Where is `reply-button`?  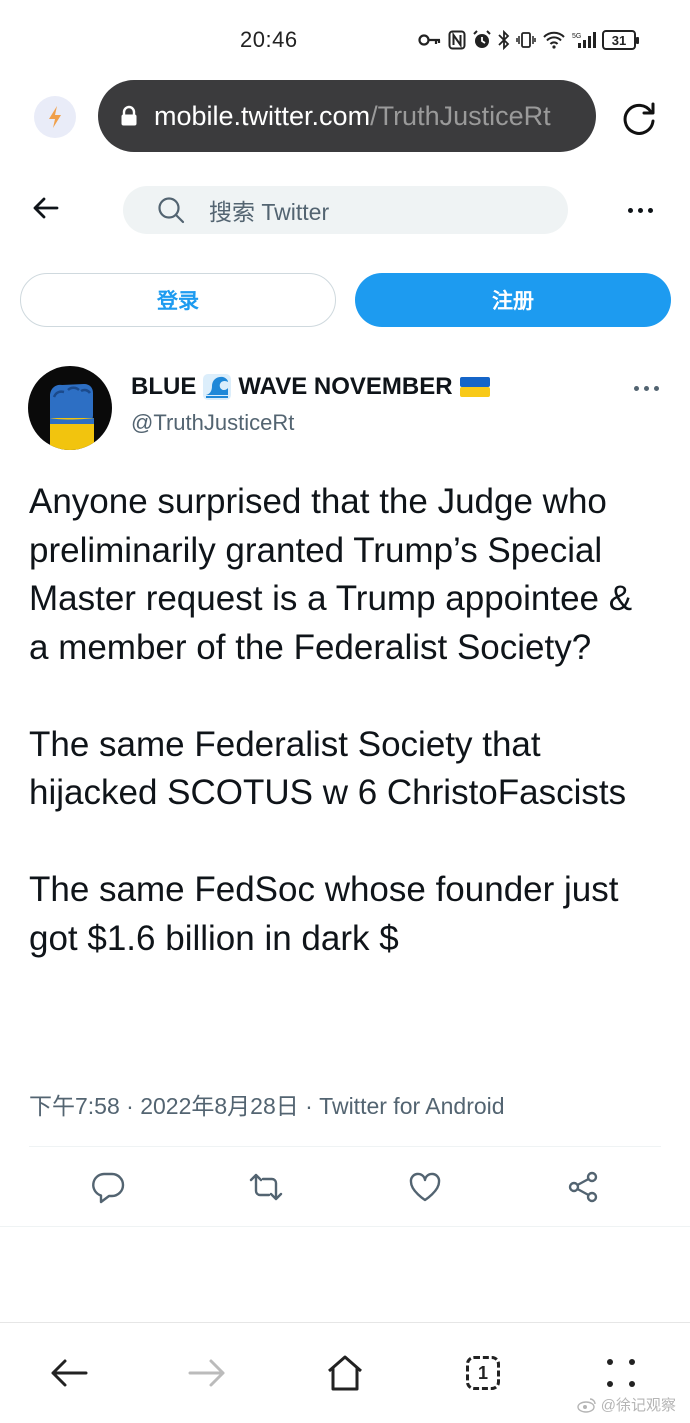
reply-button is located at coordinates (108, 1187).